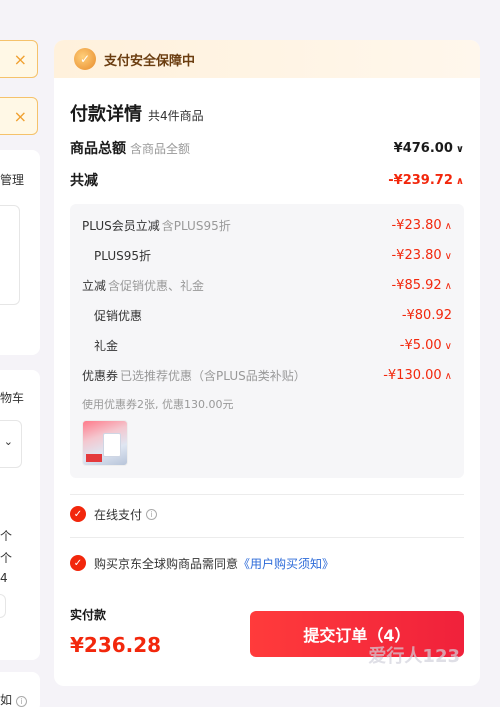 The width and height of the screenshot is (500, 707). I want to click on agreement-text: 购买京东全球购商品需同意, so click(166, 563).